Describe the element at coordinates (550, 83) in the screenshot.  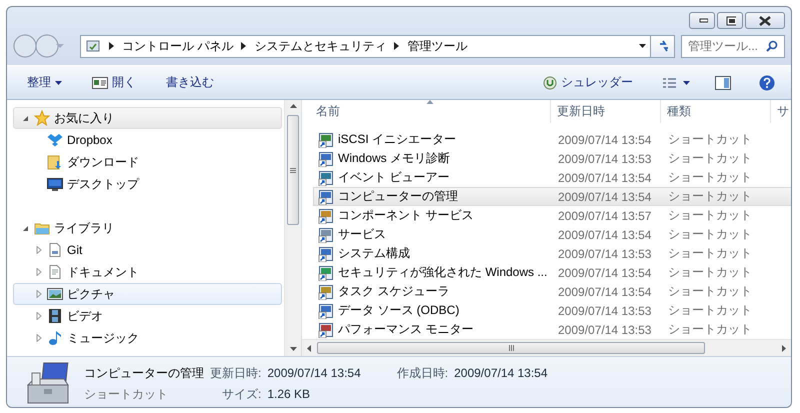
I see `shredder-icon` at that location.